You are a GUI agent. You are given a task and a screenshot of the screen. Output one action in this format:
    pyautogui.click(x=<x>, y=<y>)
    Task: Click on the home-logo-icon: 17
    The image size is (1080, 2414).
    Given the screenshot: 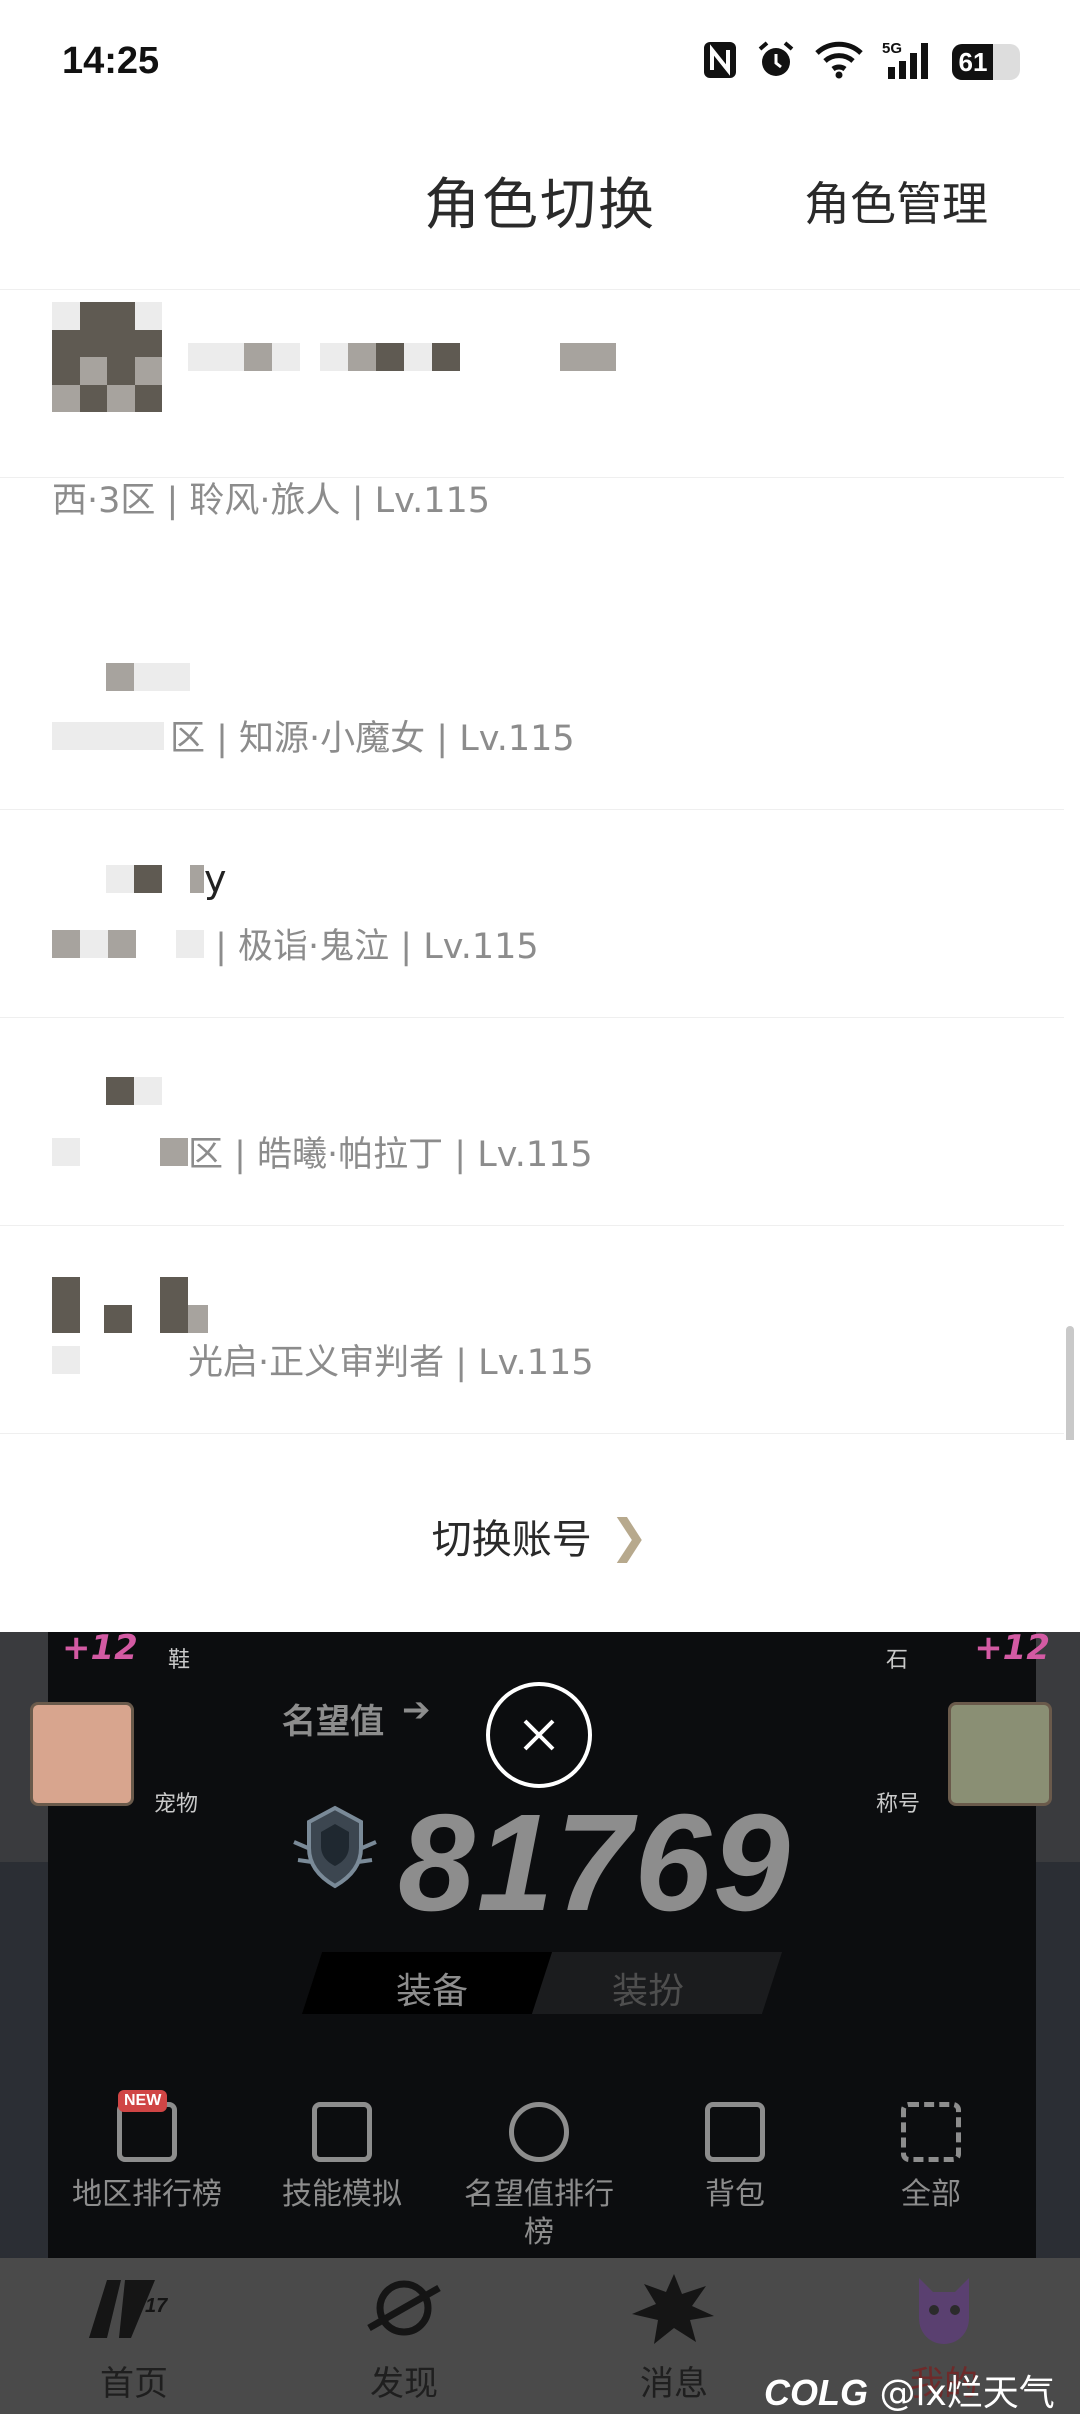 What is the action you would take?
    pyautogui.click(x=128, y=2309)
    